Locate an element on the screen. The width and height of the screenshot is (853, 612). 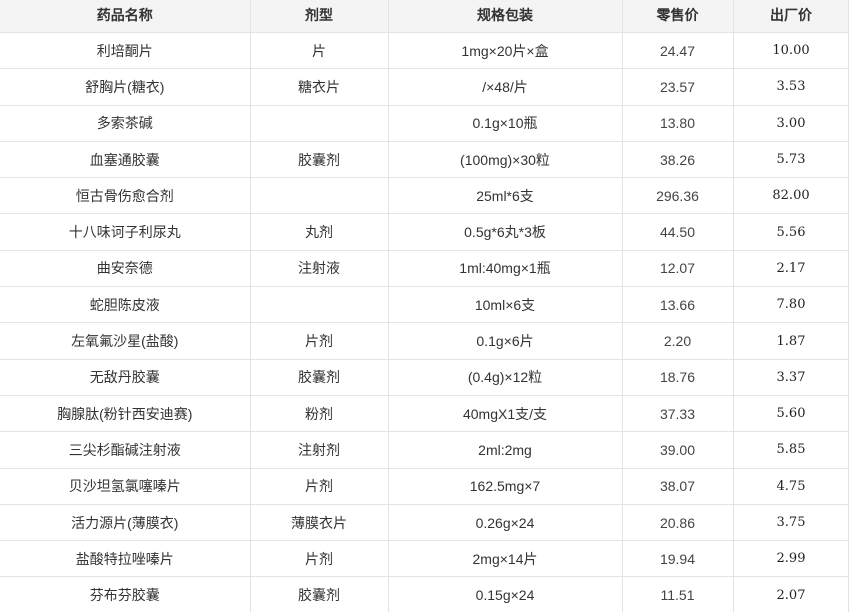
cell-spec-package: 0.1g×10瓶 is located at coordinates (505, 123).